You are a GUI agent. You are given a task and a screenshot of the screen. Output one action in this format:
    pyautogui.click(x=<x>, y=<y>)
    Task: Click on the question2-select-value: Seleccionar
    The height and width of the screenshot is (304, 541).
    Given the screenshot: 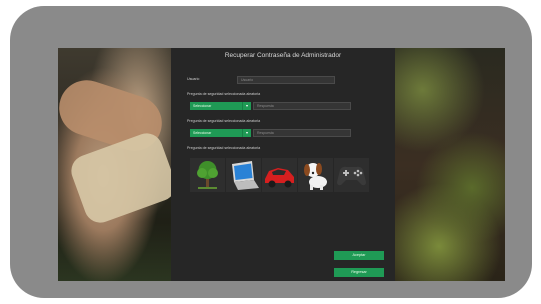 What is the action you would take?
    pyautogui.click(x=202, y=133)
    